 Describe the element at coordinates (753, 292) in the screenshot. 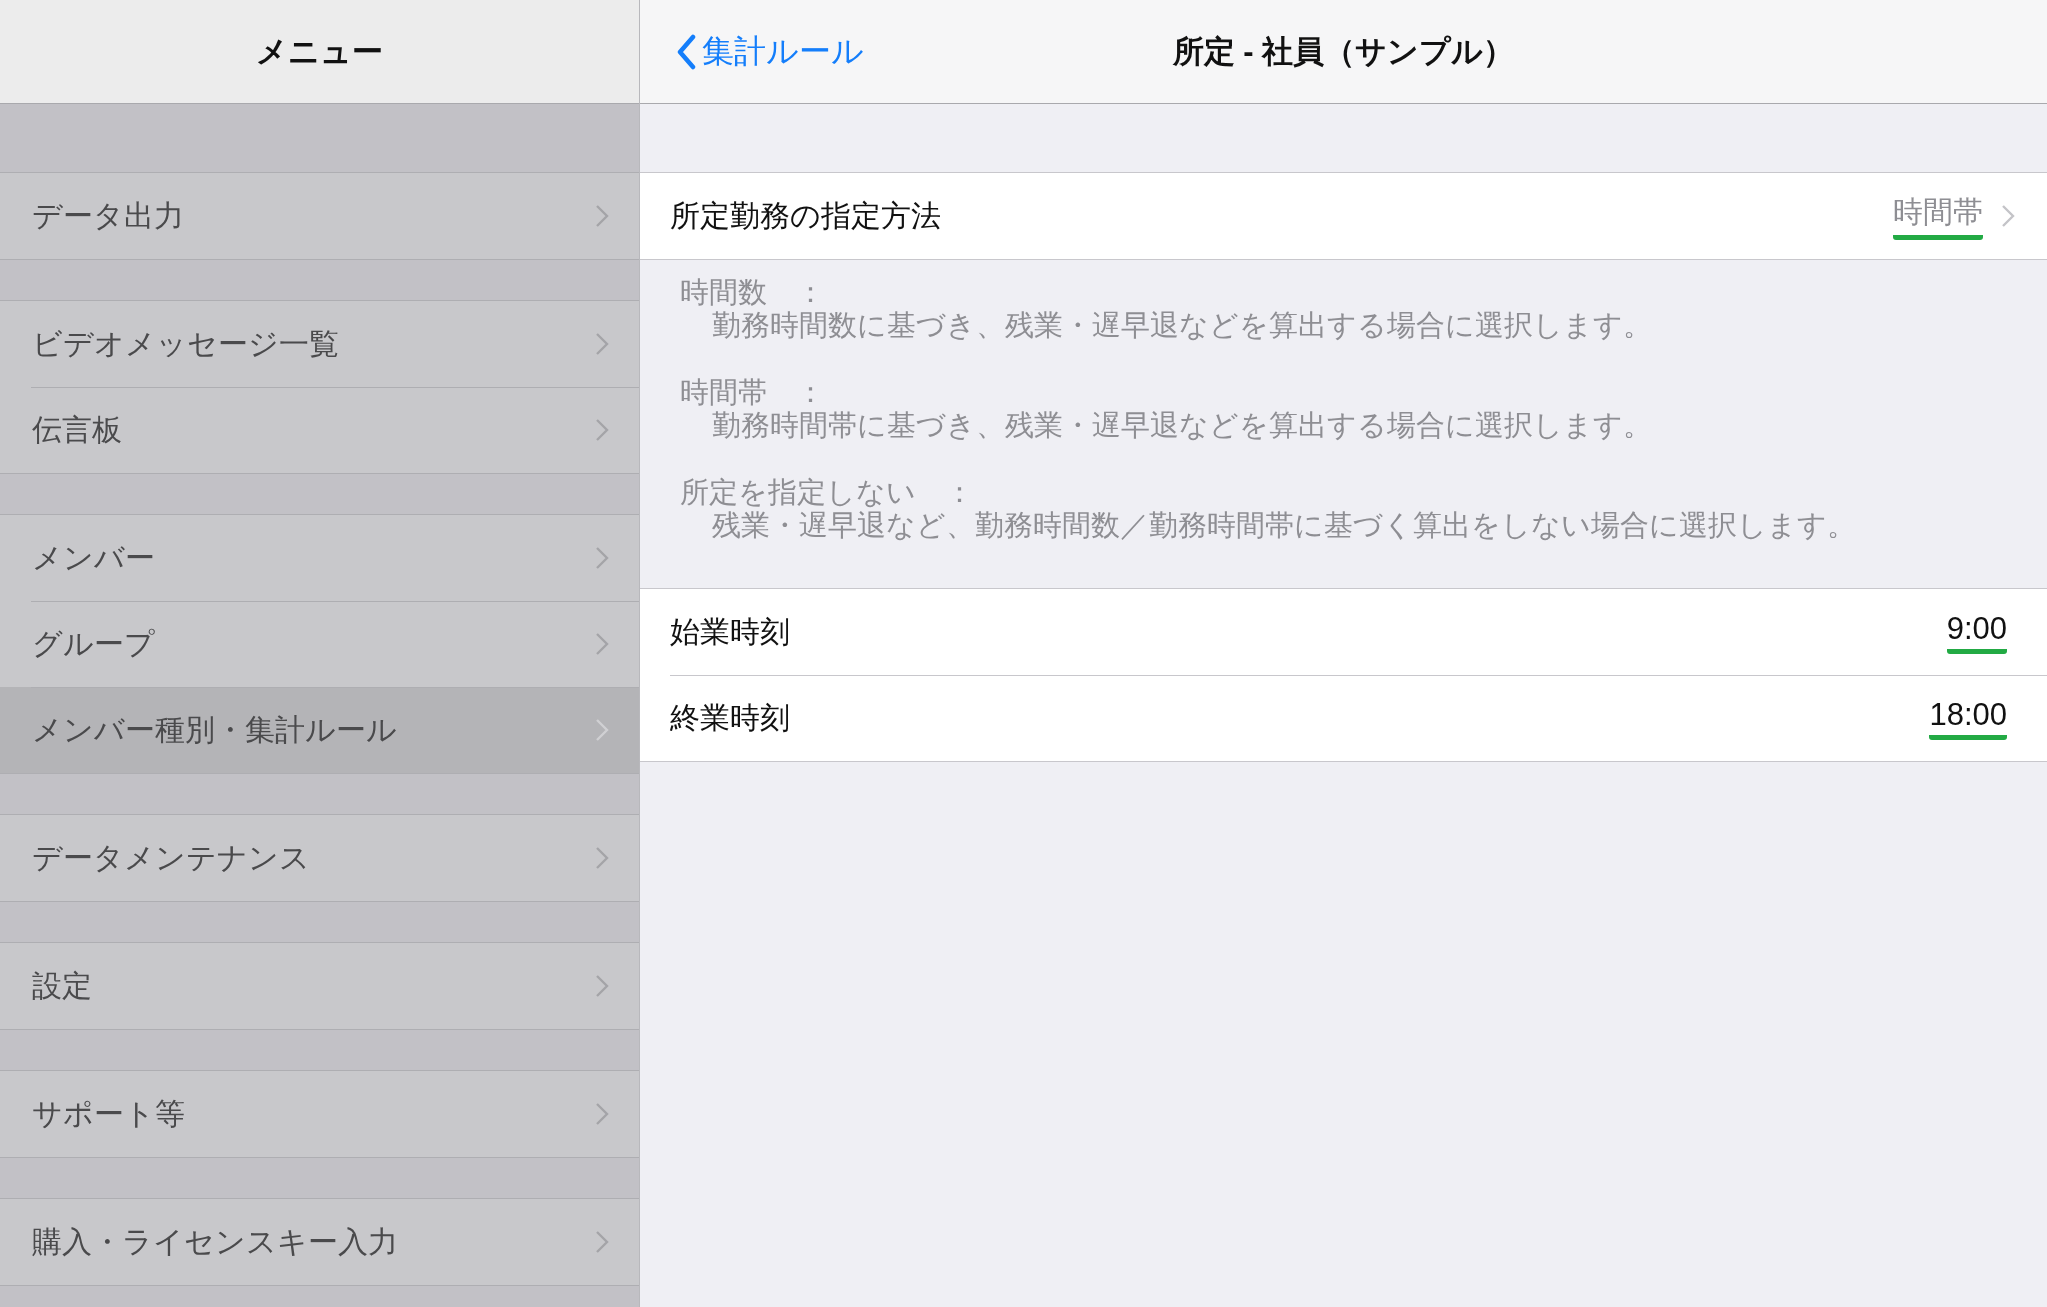

I see `note-term: 時間数 ：` at that location.